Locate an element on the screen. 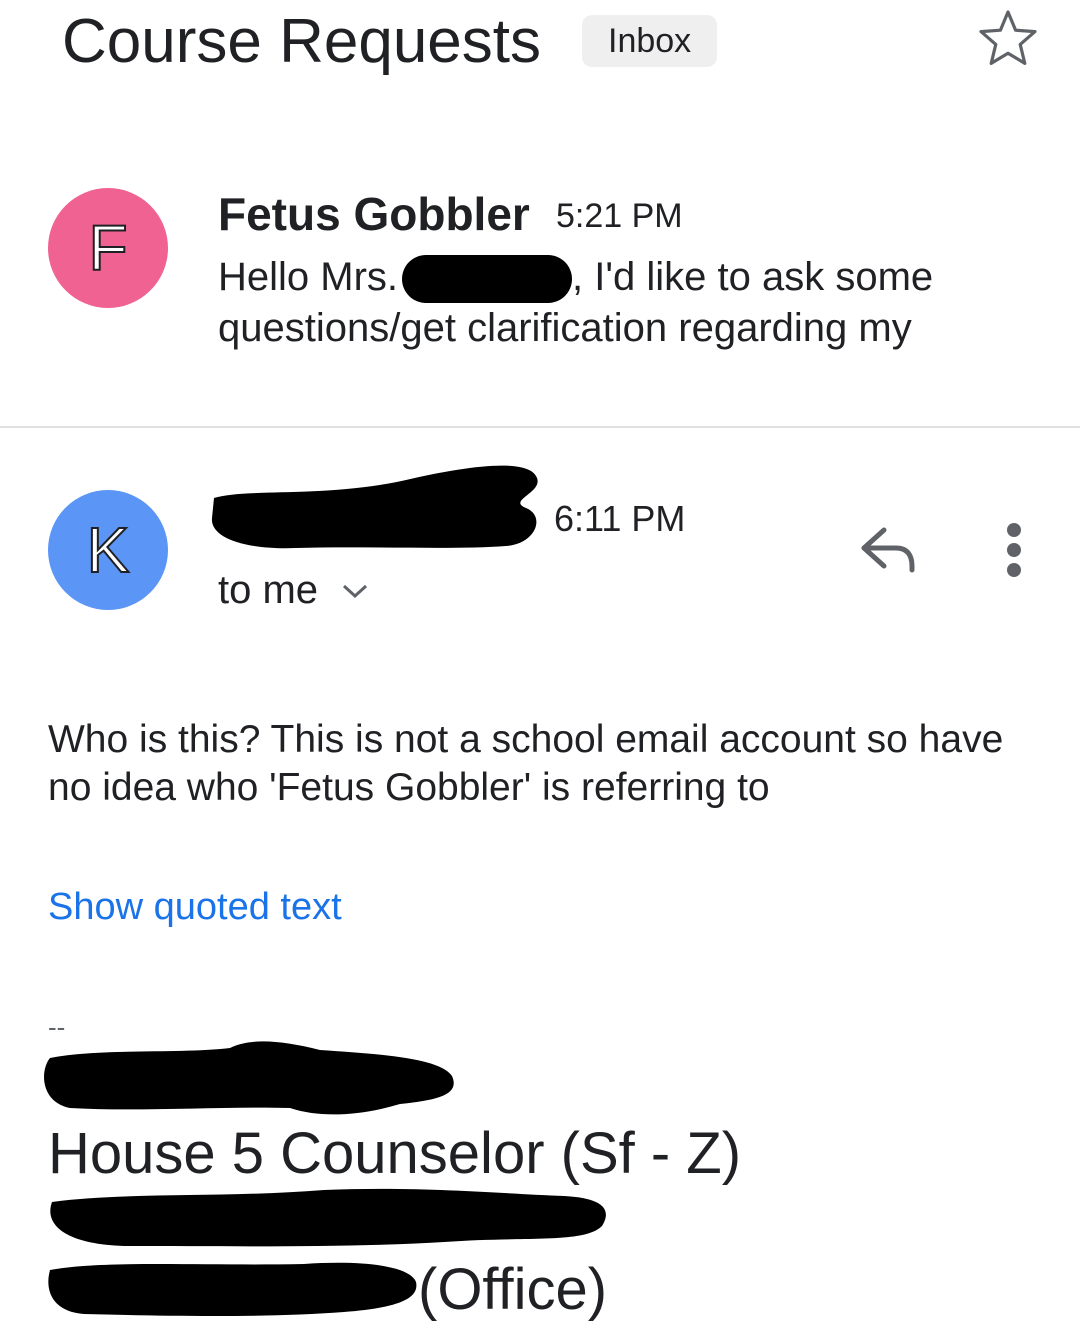  redacted-signature-line is located at coordinates (328, 1217).